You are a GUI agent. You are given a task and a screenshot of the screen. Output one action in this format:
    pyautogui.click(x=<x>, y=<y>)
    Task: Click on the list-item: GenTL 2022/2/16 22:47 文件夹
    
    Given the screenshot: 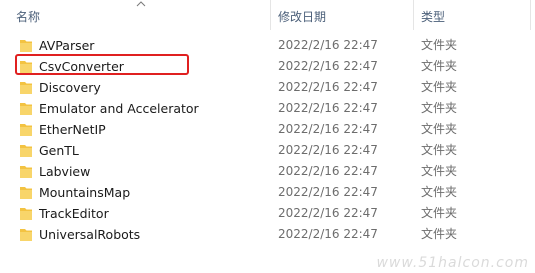 What is the action you would take?
    pyautogui.click(x=267, y=150)
    